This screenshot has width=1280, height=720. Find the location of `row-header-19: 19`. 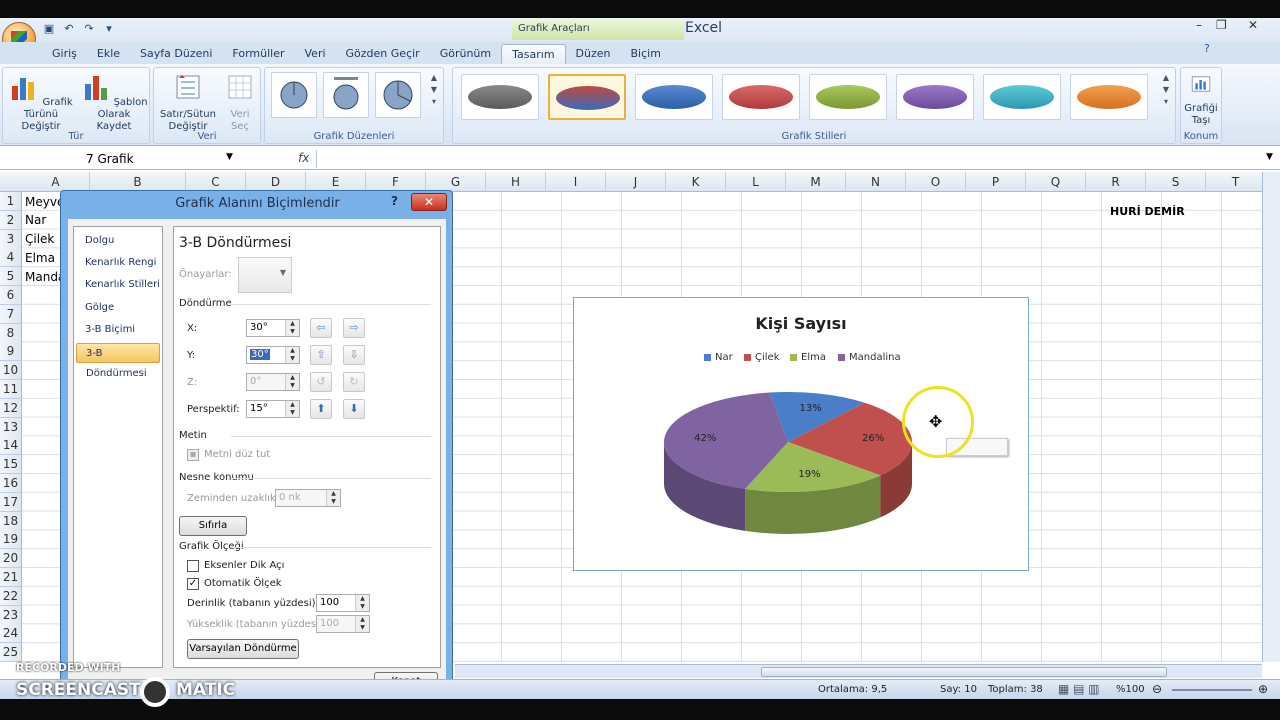

row-header-19: 19 is located at coordinates (11, 540).